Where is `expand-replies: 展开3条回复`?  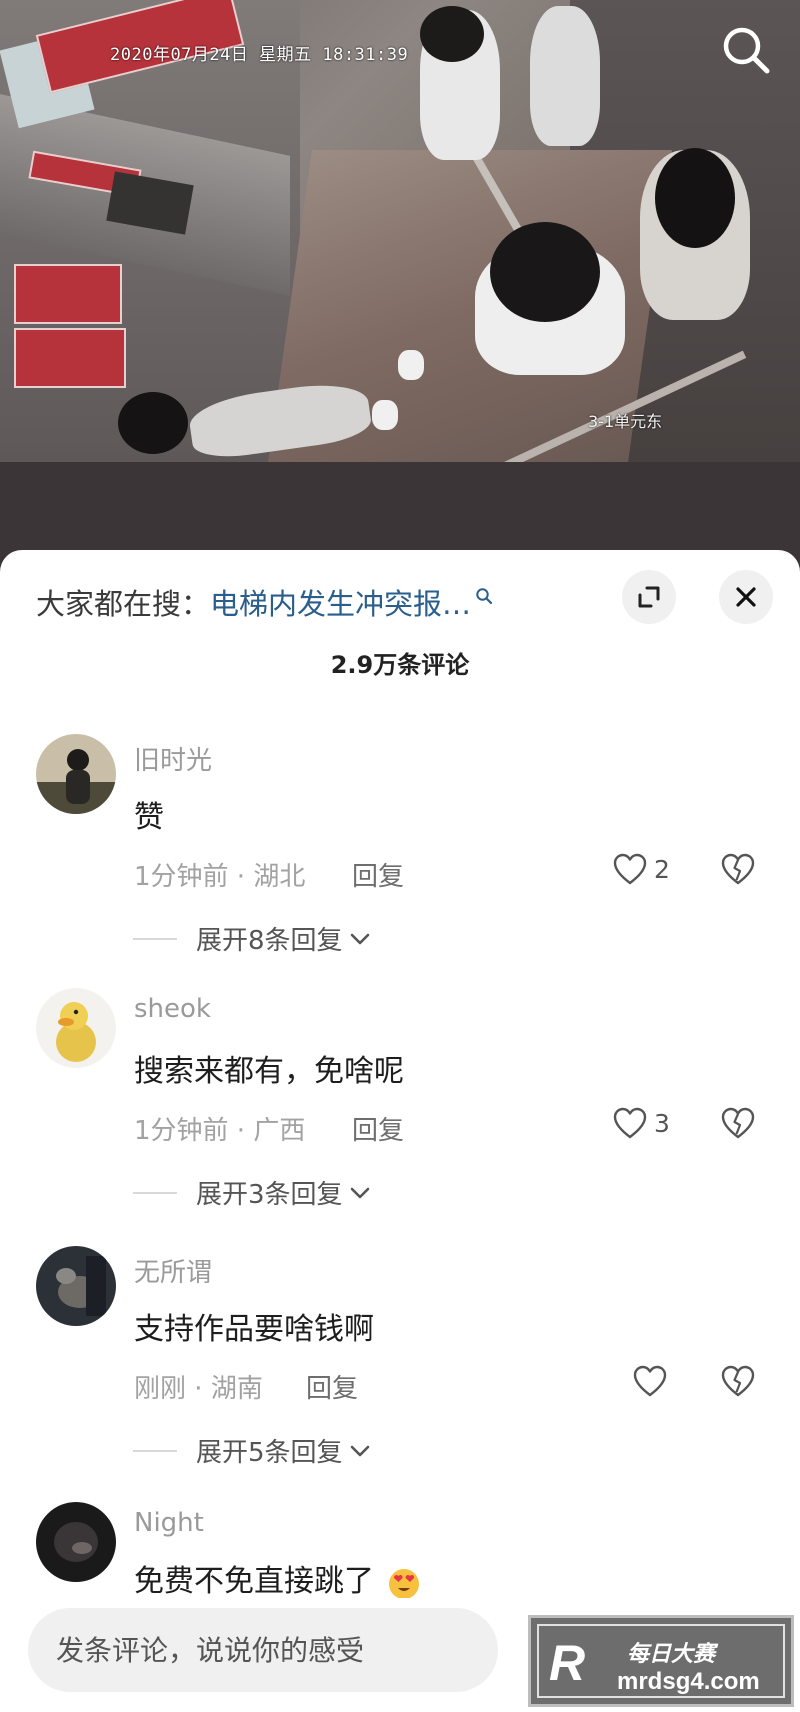 expand-replies: 展开3条回复 is located at coordinates (252, 1192).